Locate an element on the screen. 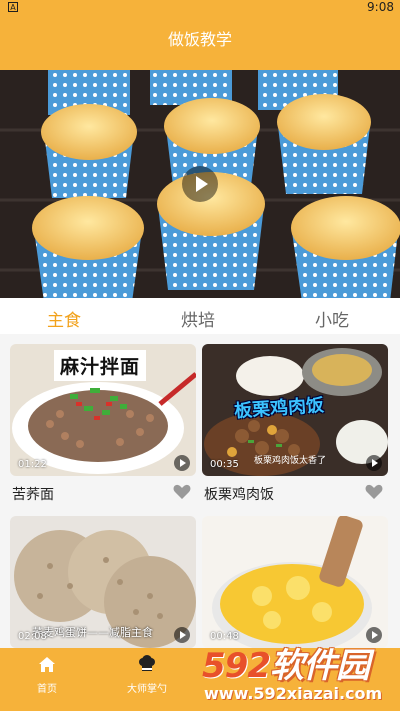 This screenshot has width=400, height=711. duration-label: 00:35 is located at coordinates (224, 464).